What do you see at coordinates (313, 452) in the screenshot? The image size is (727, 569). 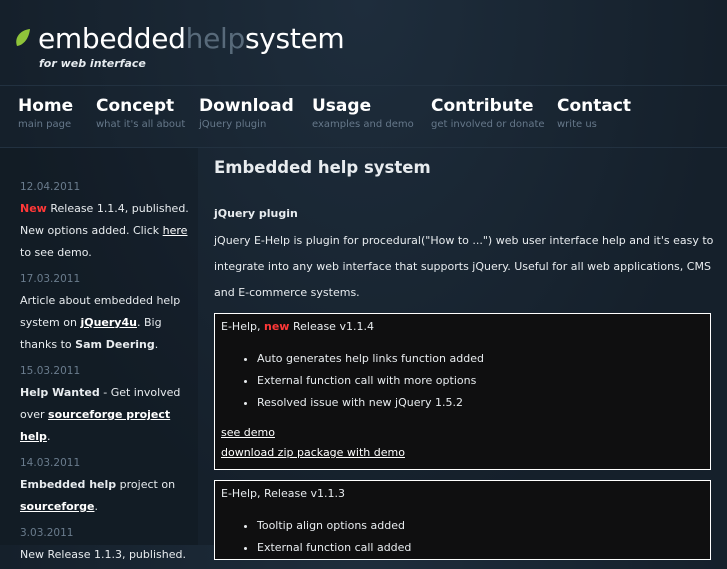 I see `download-zip-link: download zip package with demo` at bounding box center [313, 452].